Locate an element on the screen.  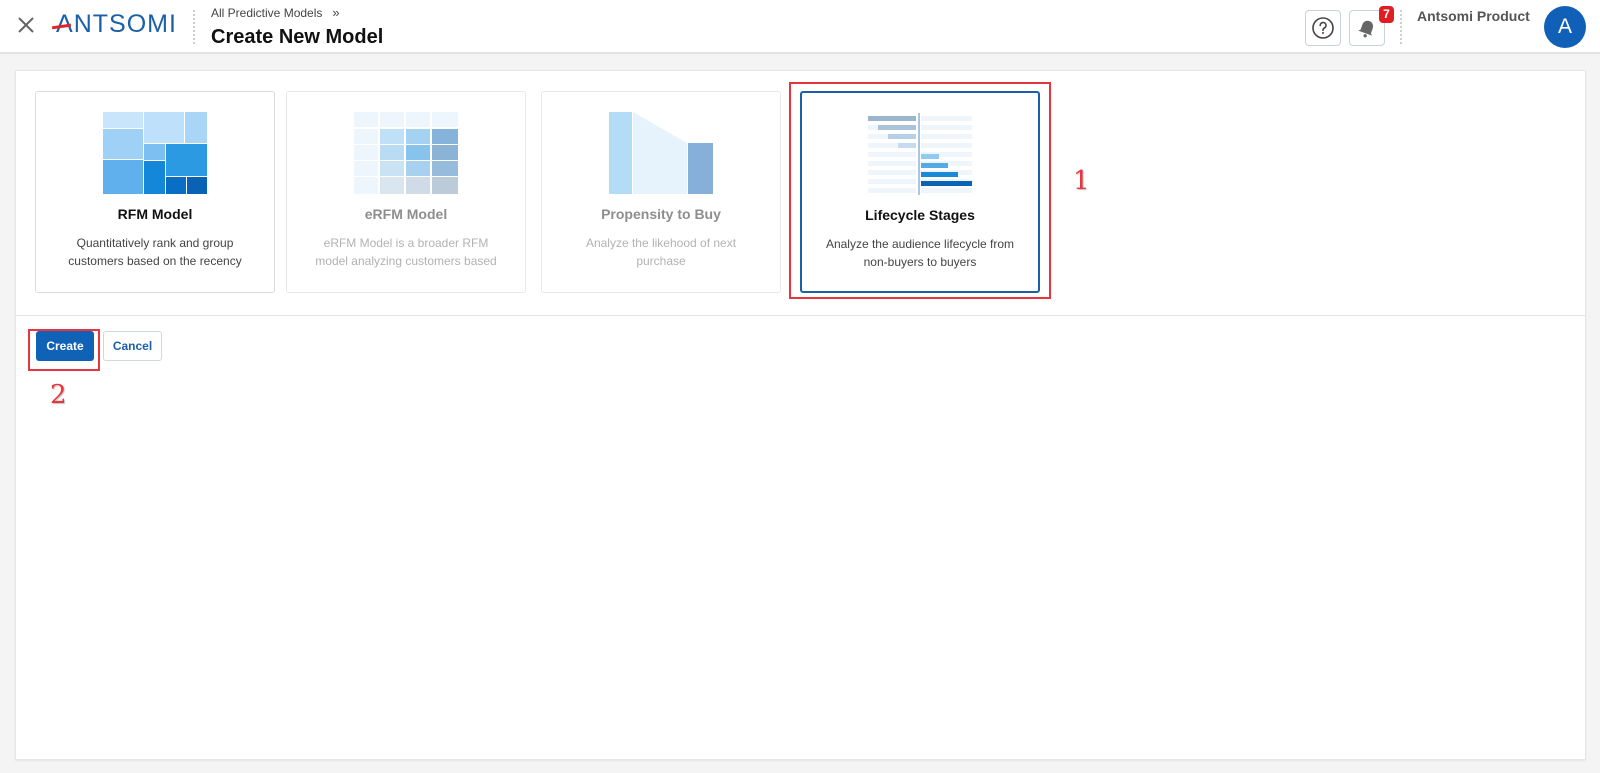
propensity-funnel-icon is located at coordinates (661, 153).